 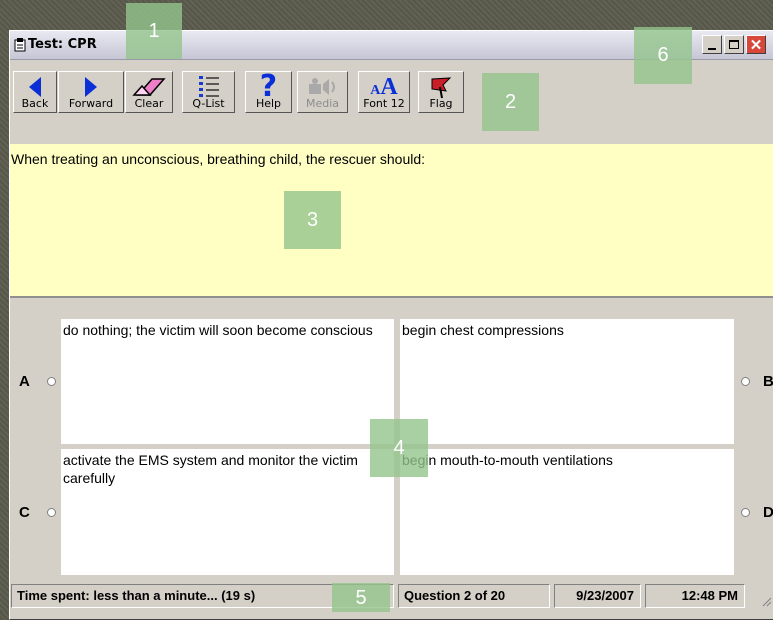 What do you see at coordinates (51, 512) in the screenshot?
I see `answer-radio-c` at bounding box center [51, 512].